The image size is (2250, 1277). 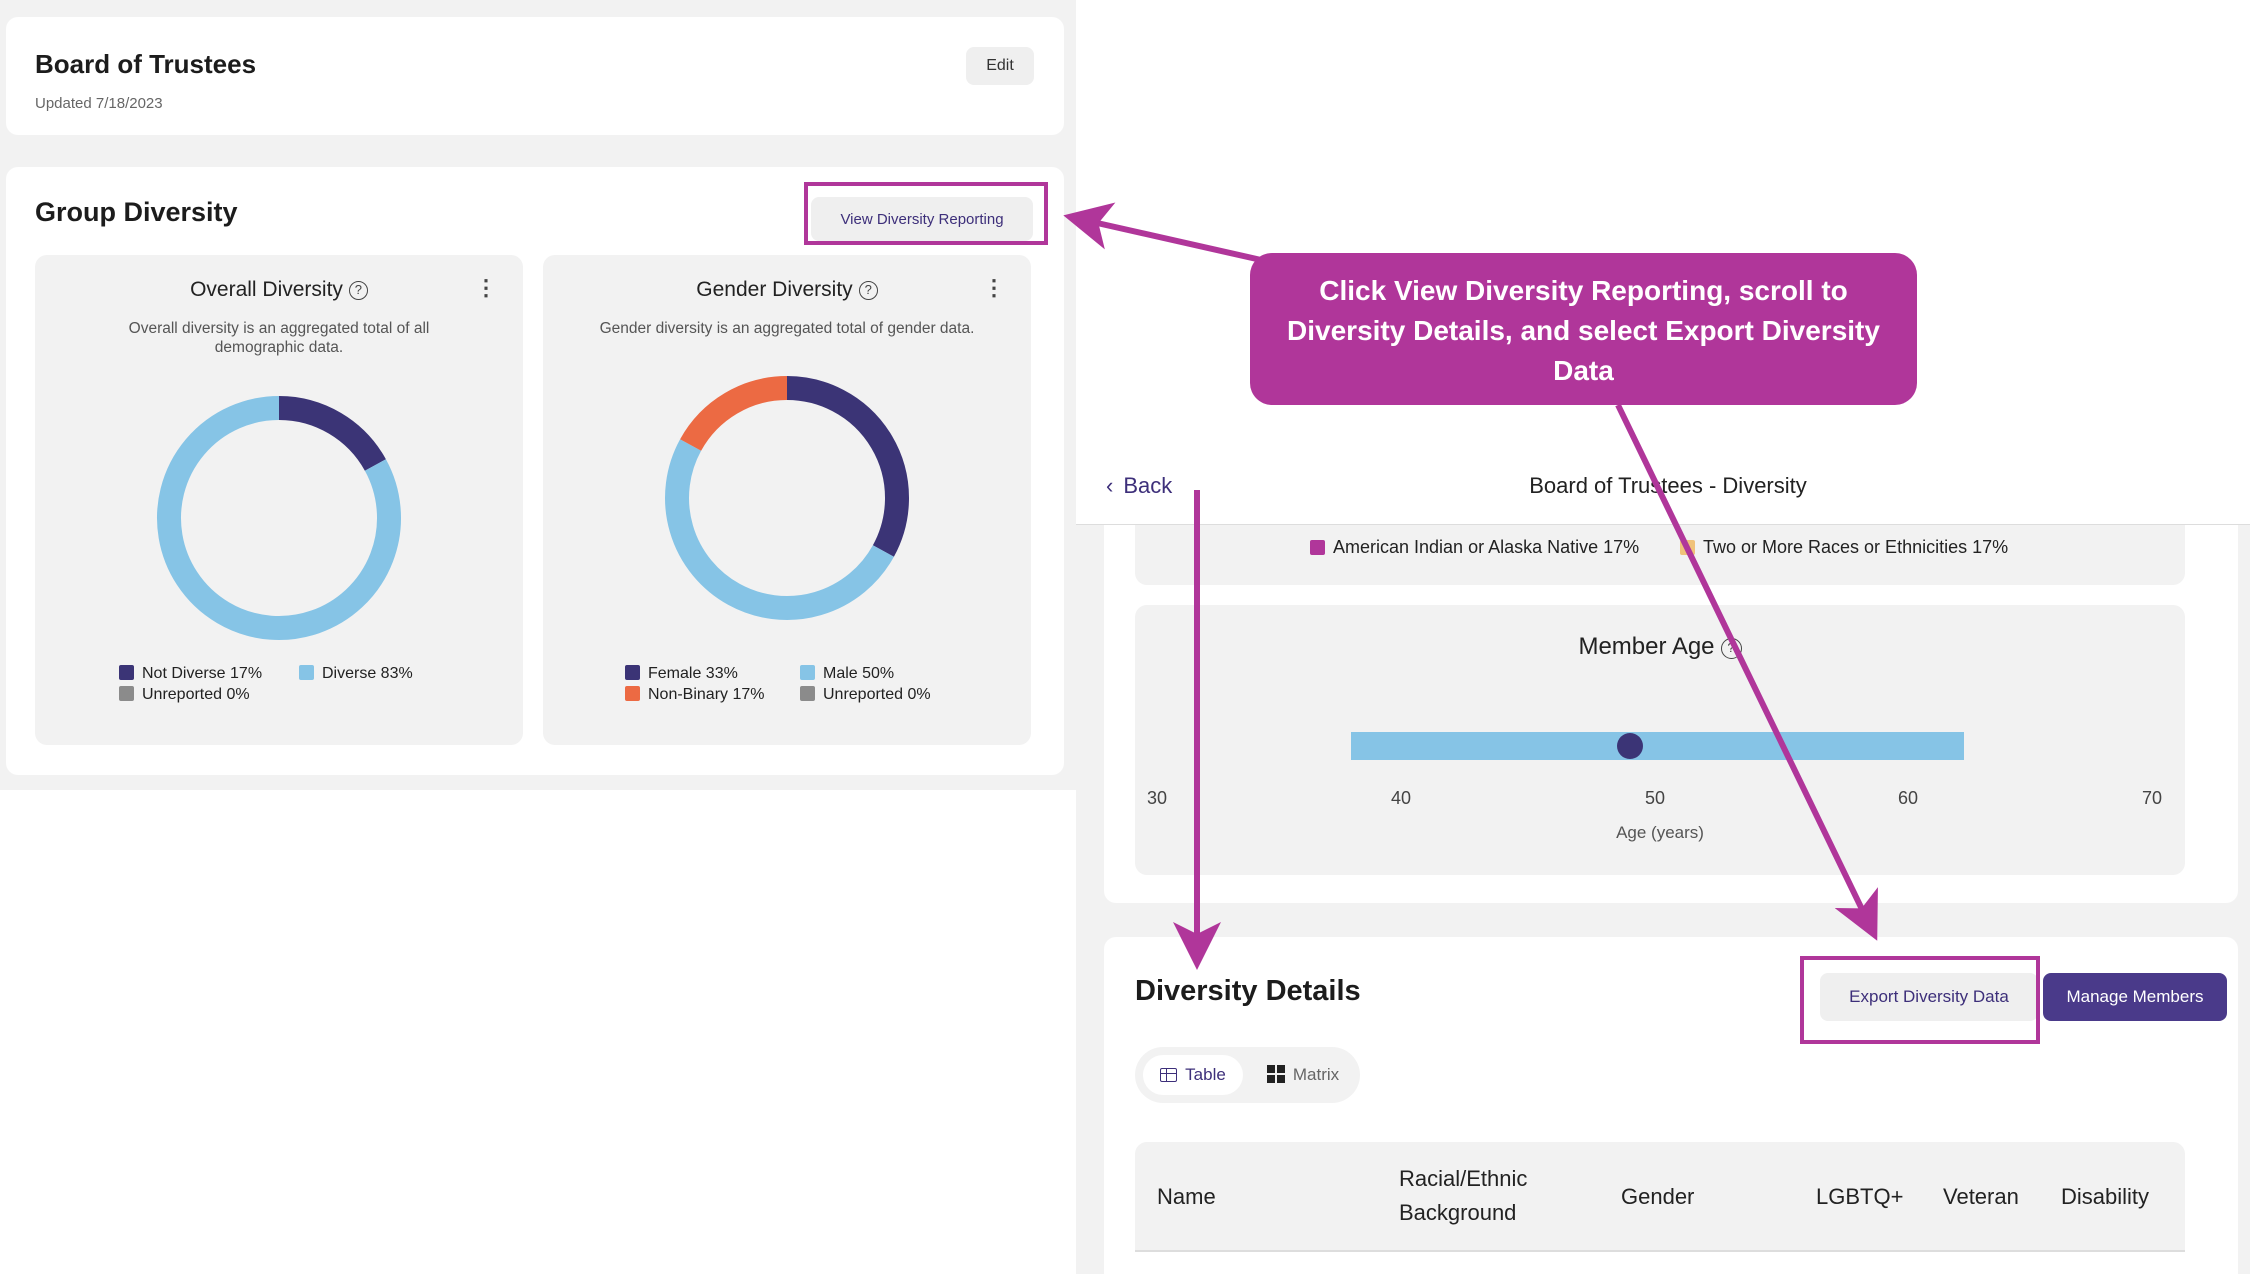 I want to click on age-median-marker, so click(x=1630, y=746).